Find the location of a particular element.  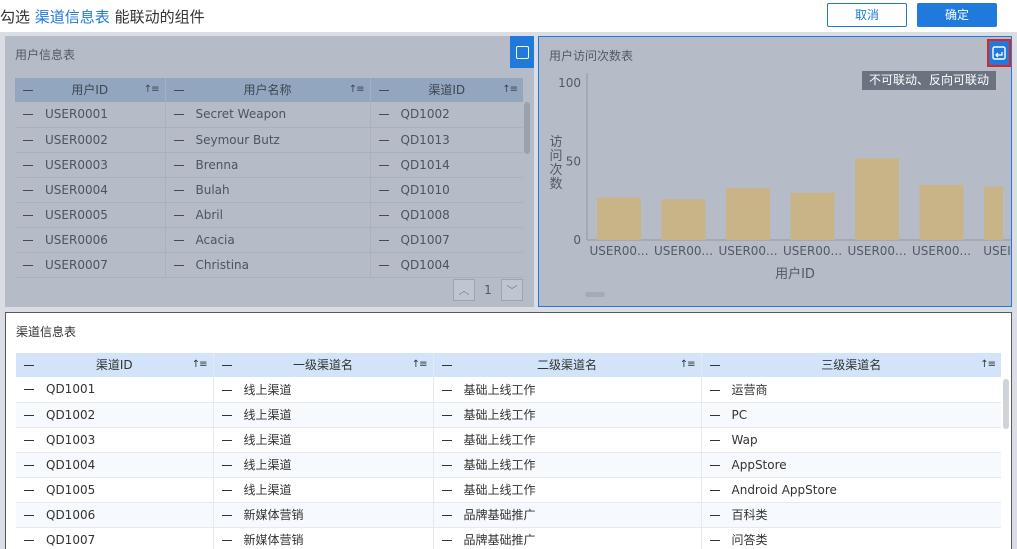

user-table-row: USER0005 Abril QD1008 is located at coordinates (269, 215).